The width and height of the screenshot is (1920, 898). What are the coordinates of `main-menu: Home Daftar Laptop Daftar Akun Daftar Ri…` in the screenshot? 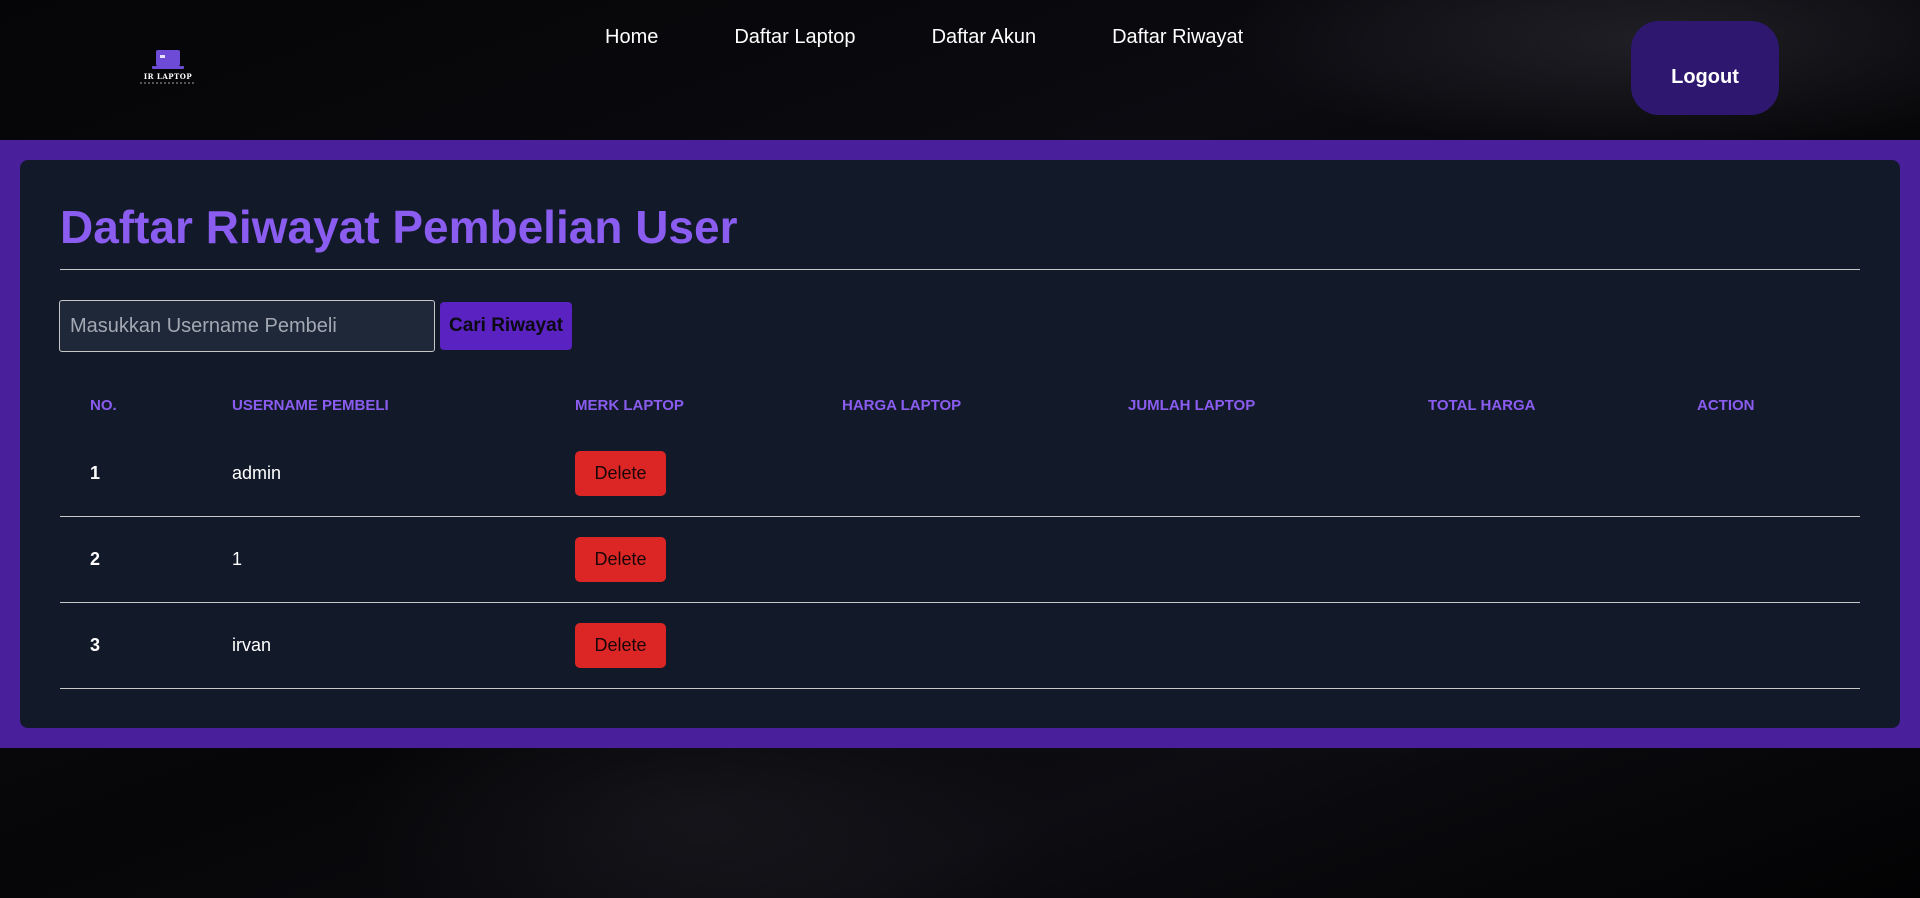 It's located at (962, 37).